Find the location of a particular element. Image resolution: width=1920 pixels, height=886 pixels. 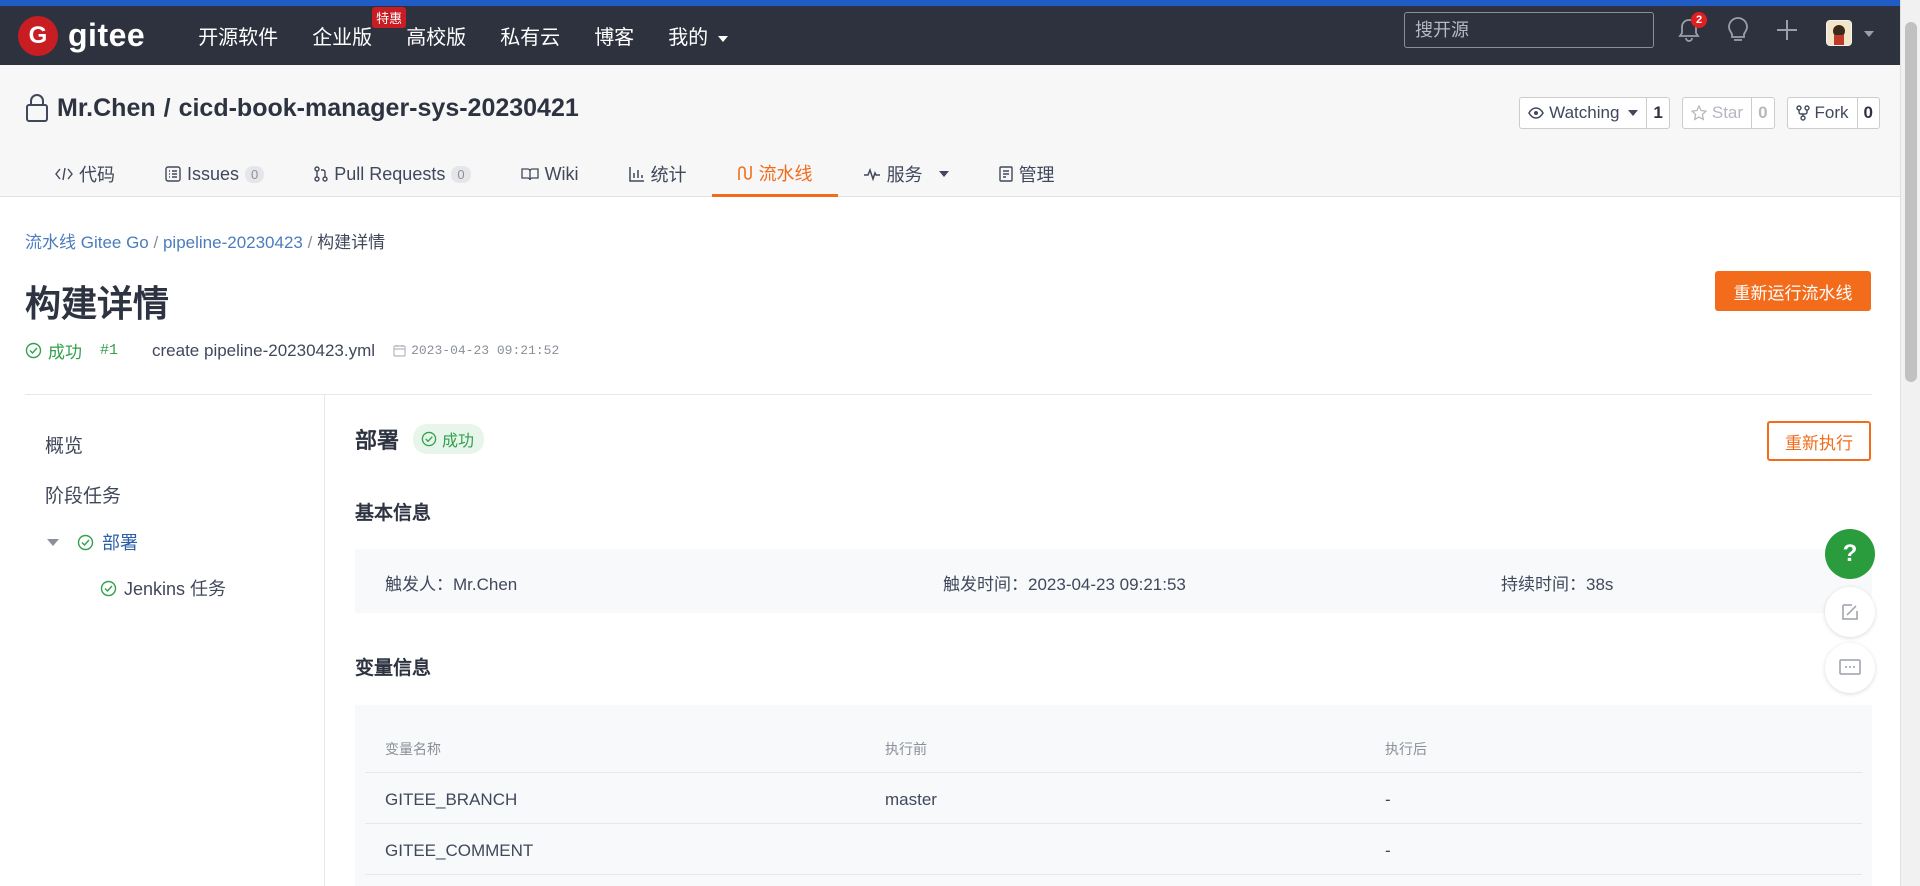

commit-message: create pipeline-20230423.yml is located at coordinates (263, 351).